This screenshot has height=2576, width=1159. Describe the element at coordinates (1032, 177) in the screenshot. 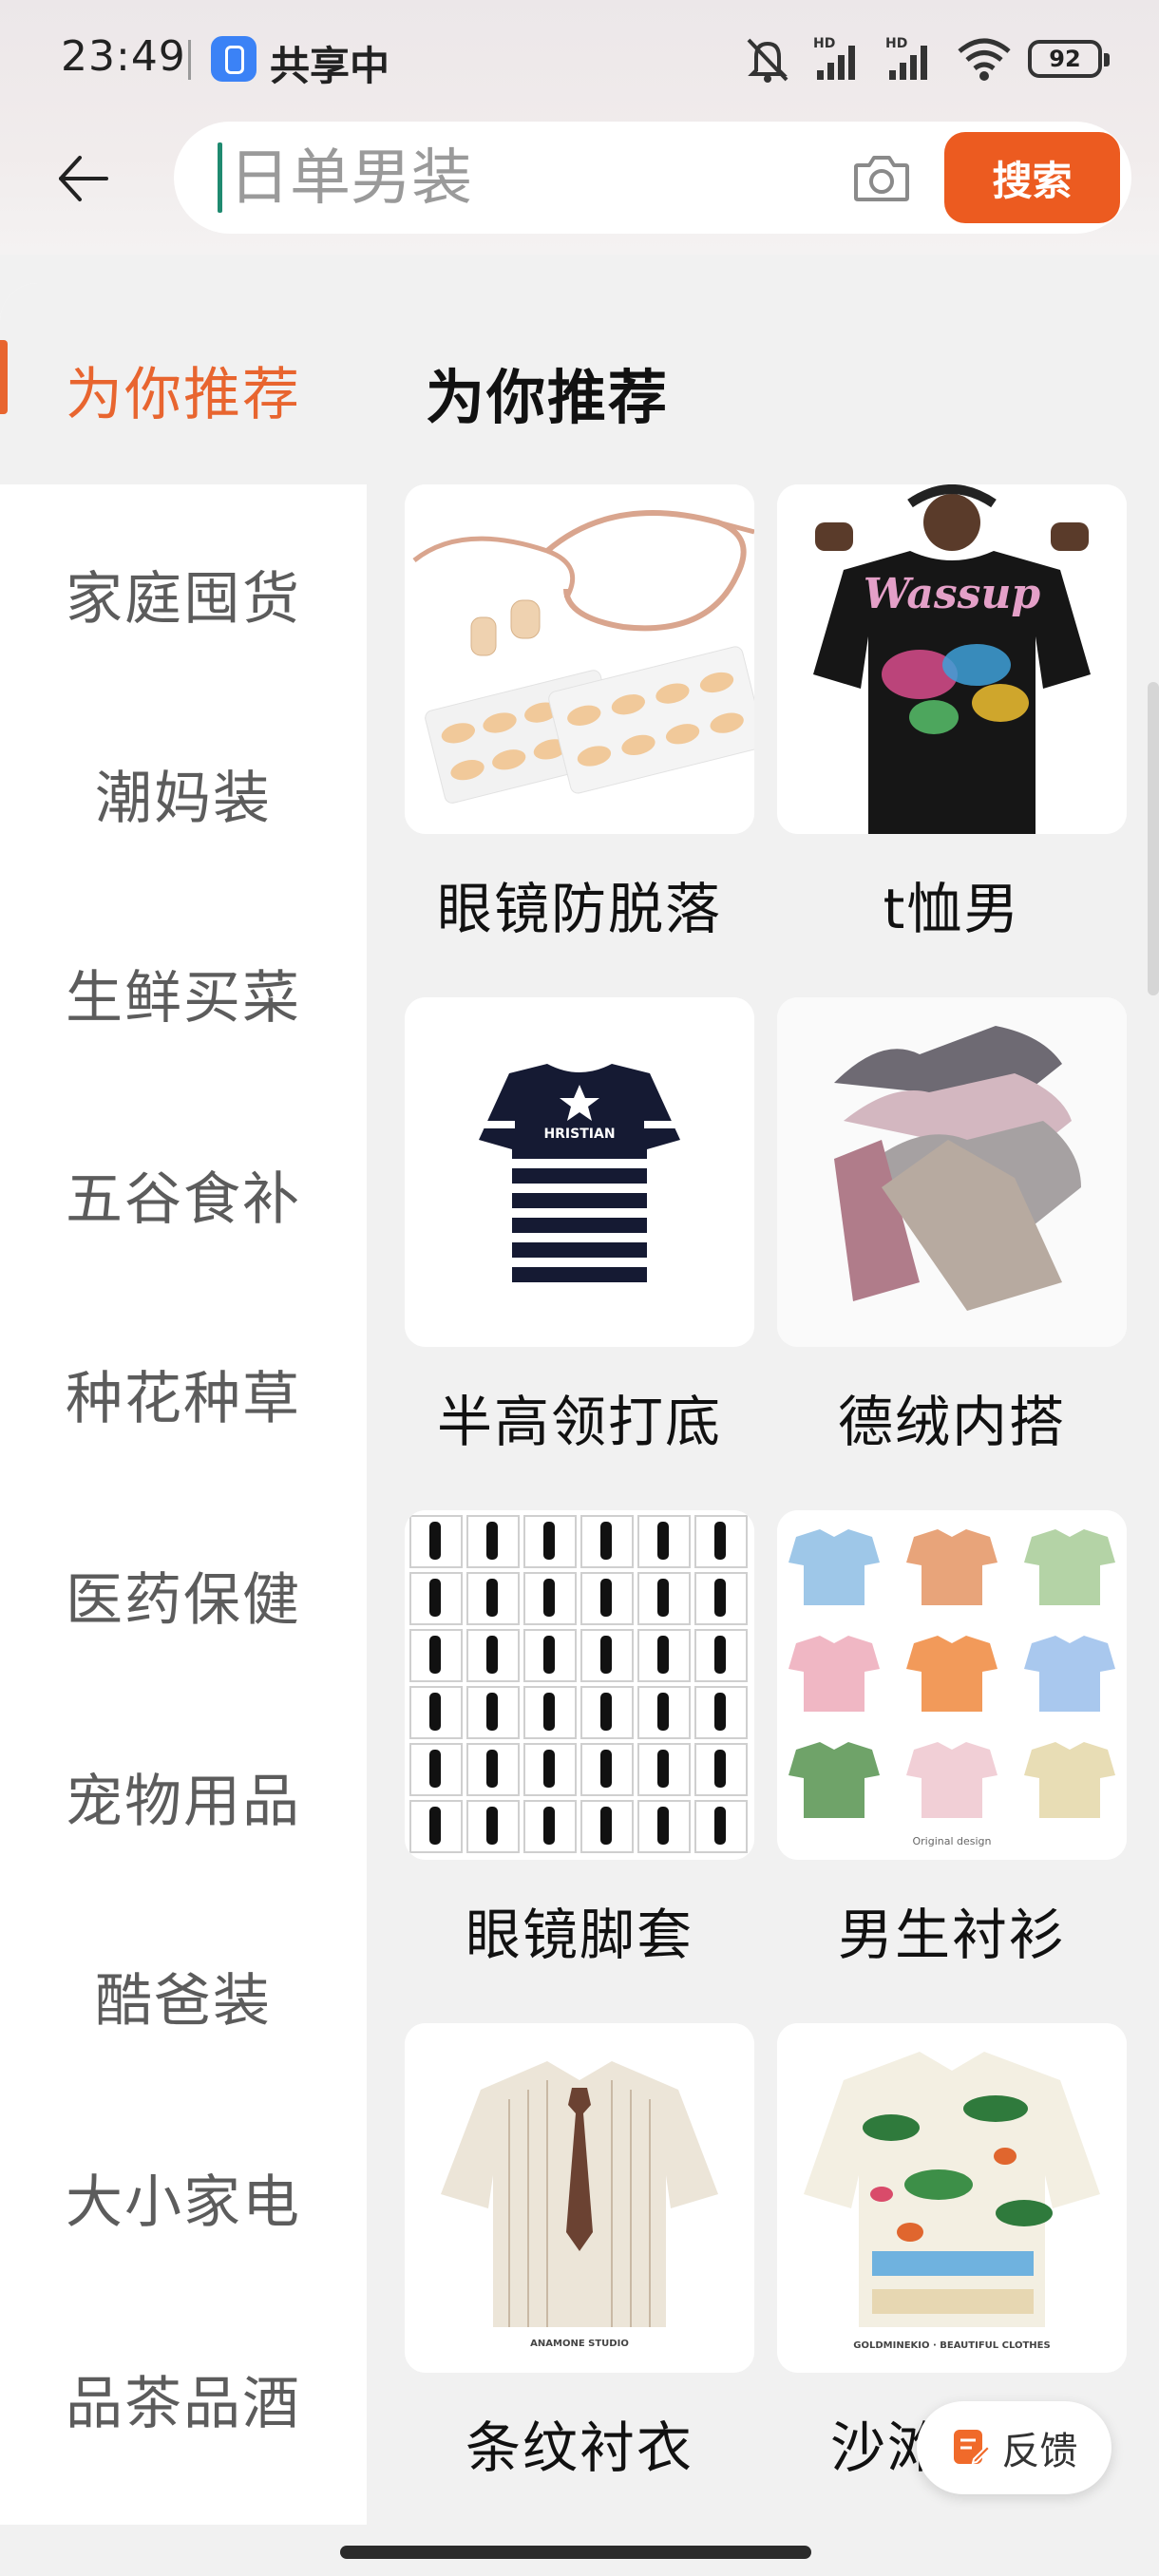

I see `search-button: 搜索` at that location.